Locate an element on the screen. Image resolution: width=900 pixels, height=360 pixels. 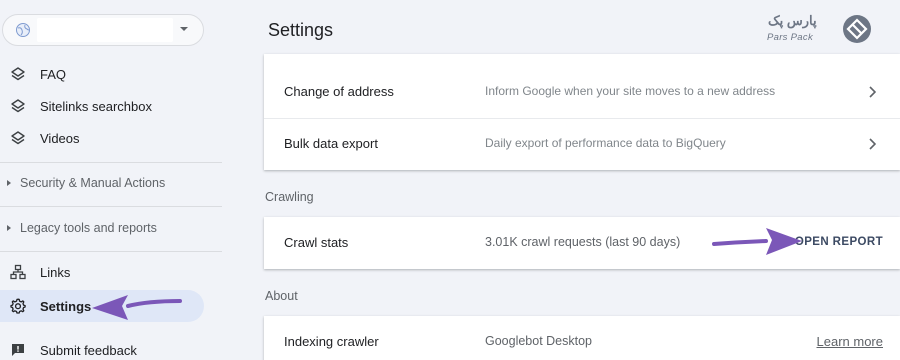
sidebar-item-submit-feedback: Submit feedback is located at coordinates (102, 347).